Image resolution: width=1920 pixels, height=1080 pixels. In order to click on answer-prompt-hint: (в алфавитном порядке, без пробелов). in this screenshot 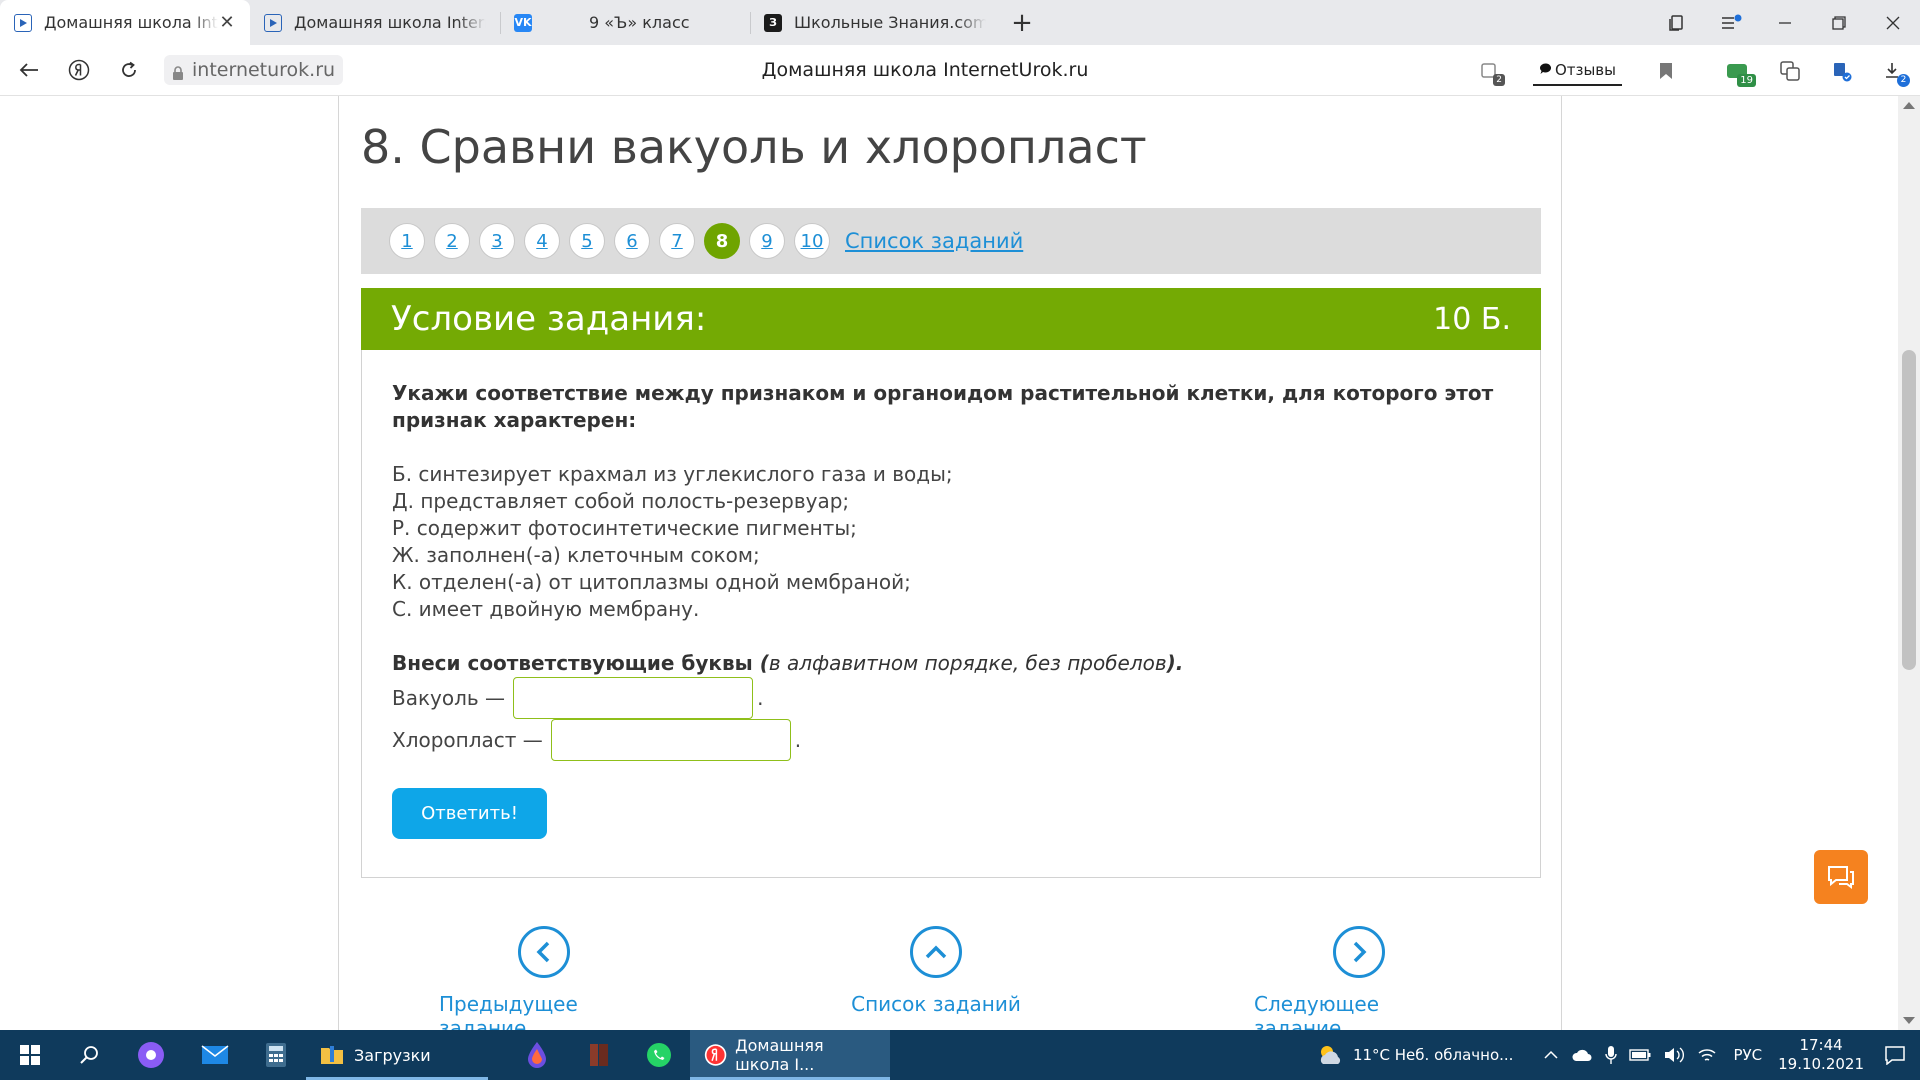, I will do `click(972, 663)`.